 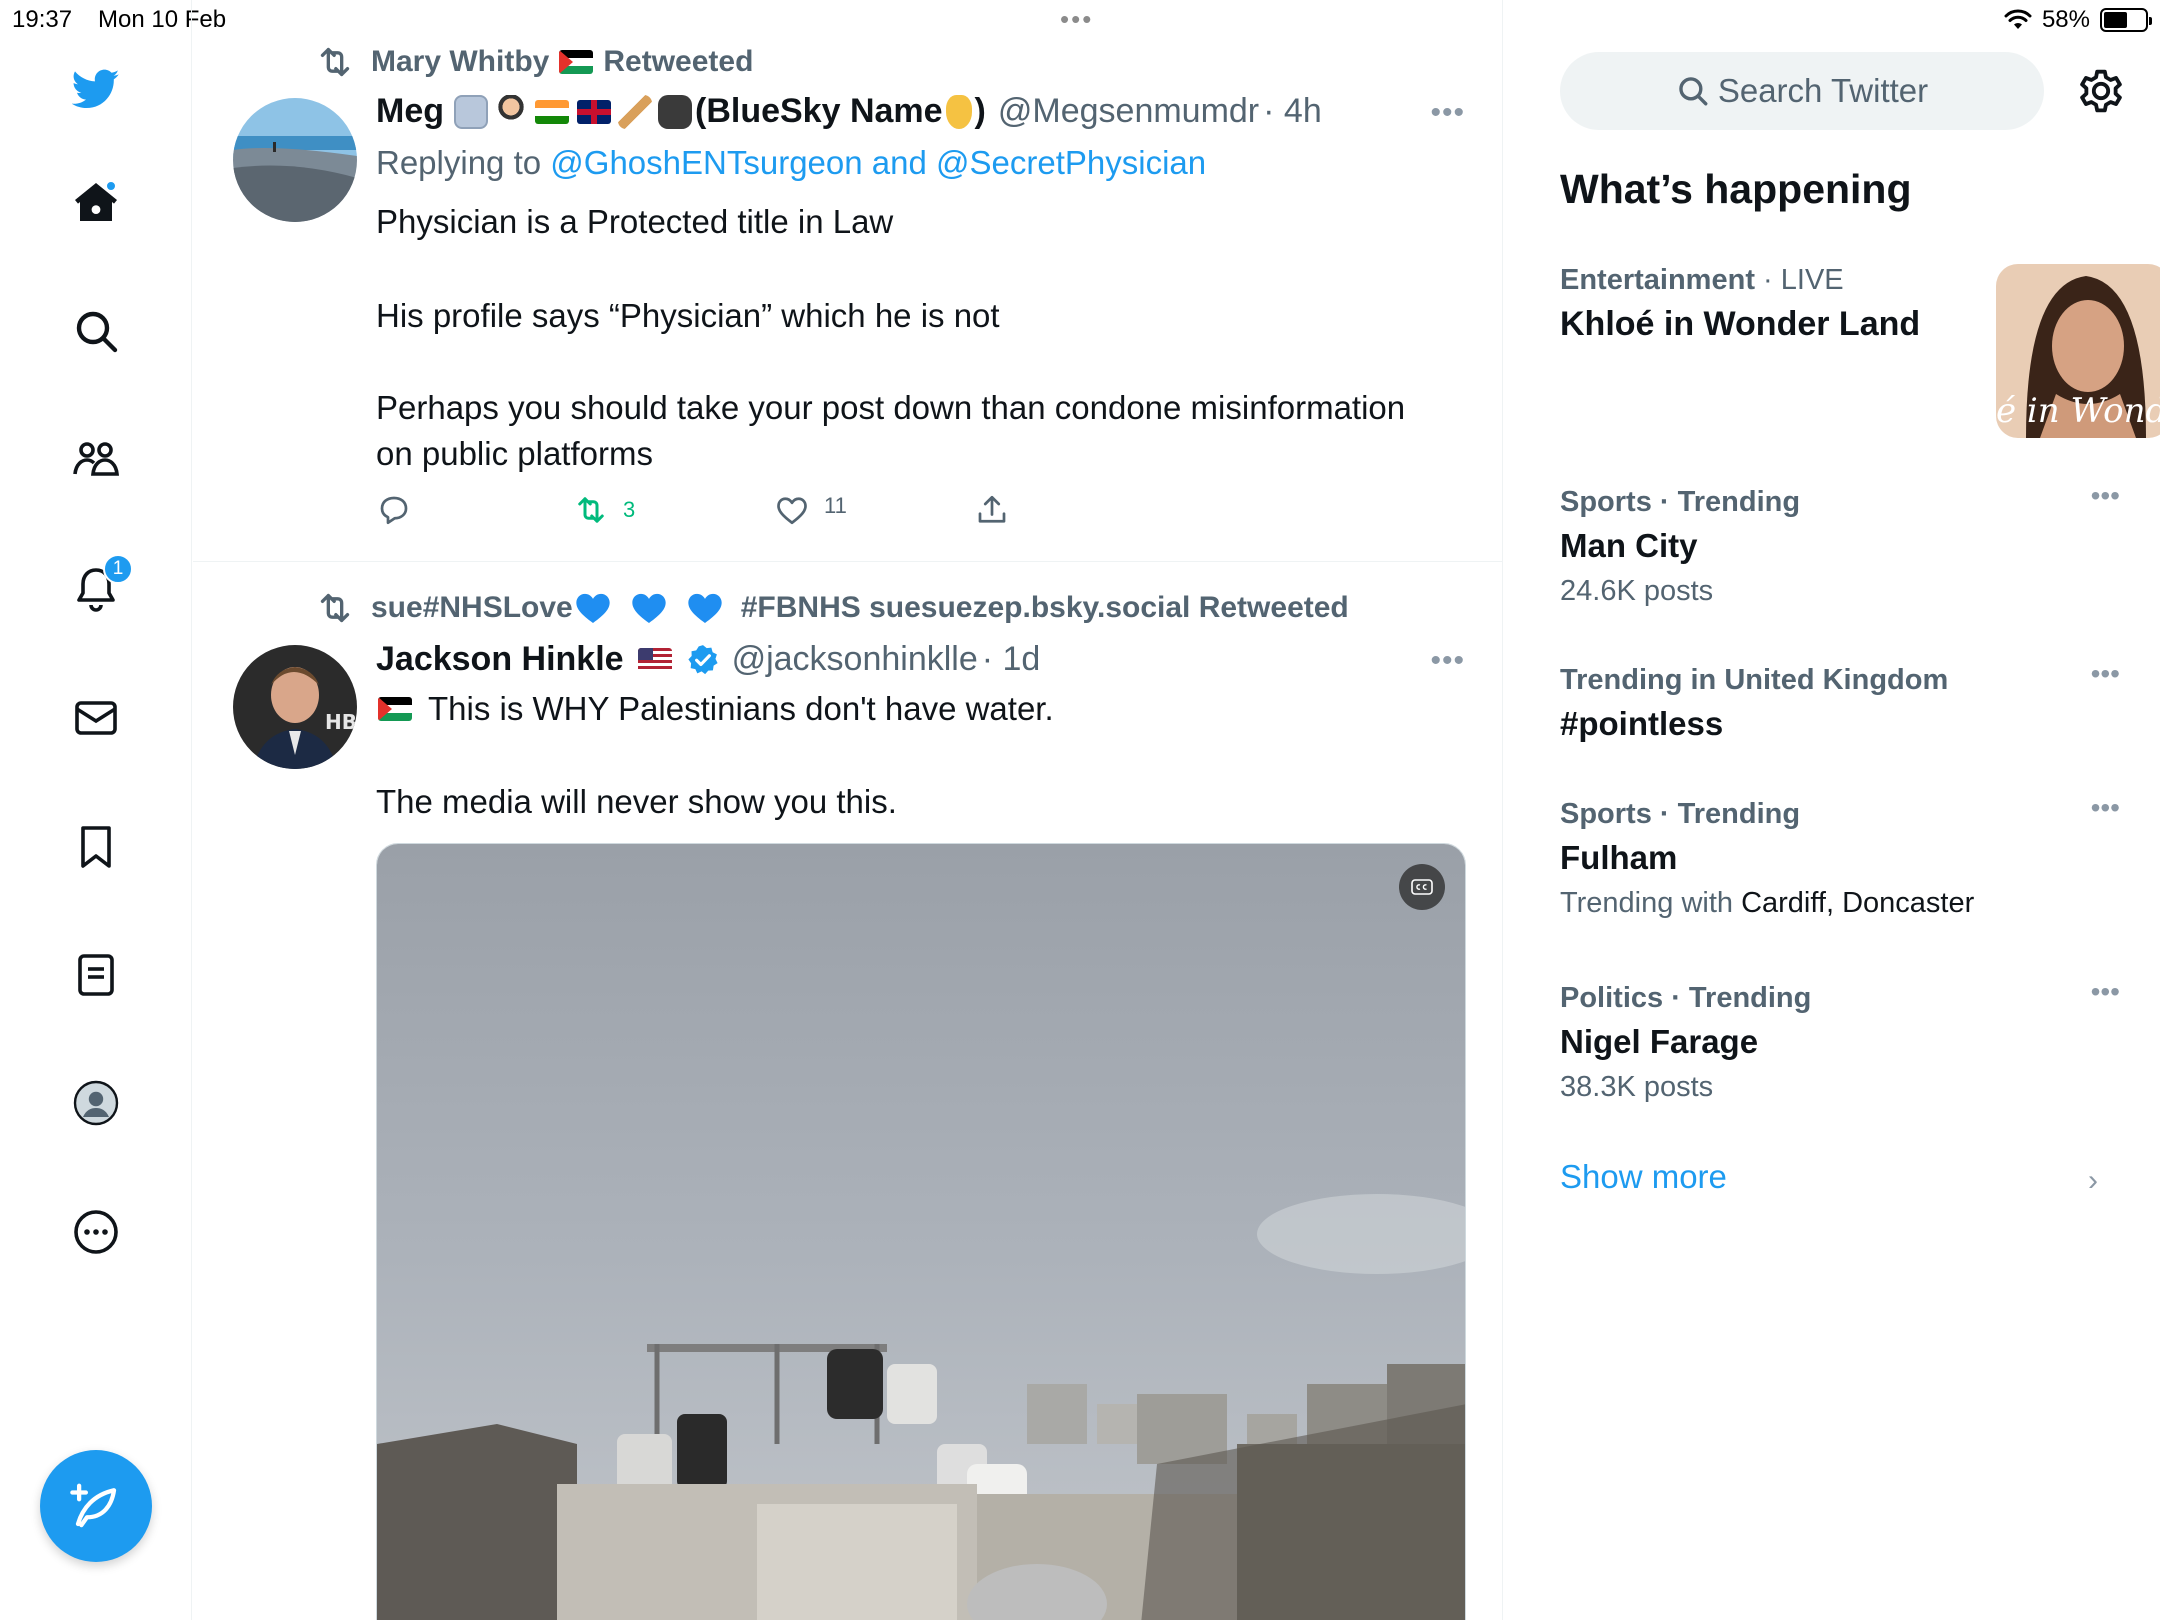 I want to click on nav-more, so click(x=96, y=1232).